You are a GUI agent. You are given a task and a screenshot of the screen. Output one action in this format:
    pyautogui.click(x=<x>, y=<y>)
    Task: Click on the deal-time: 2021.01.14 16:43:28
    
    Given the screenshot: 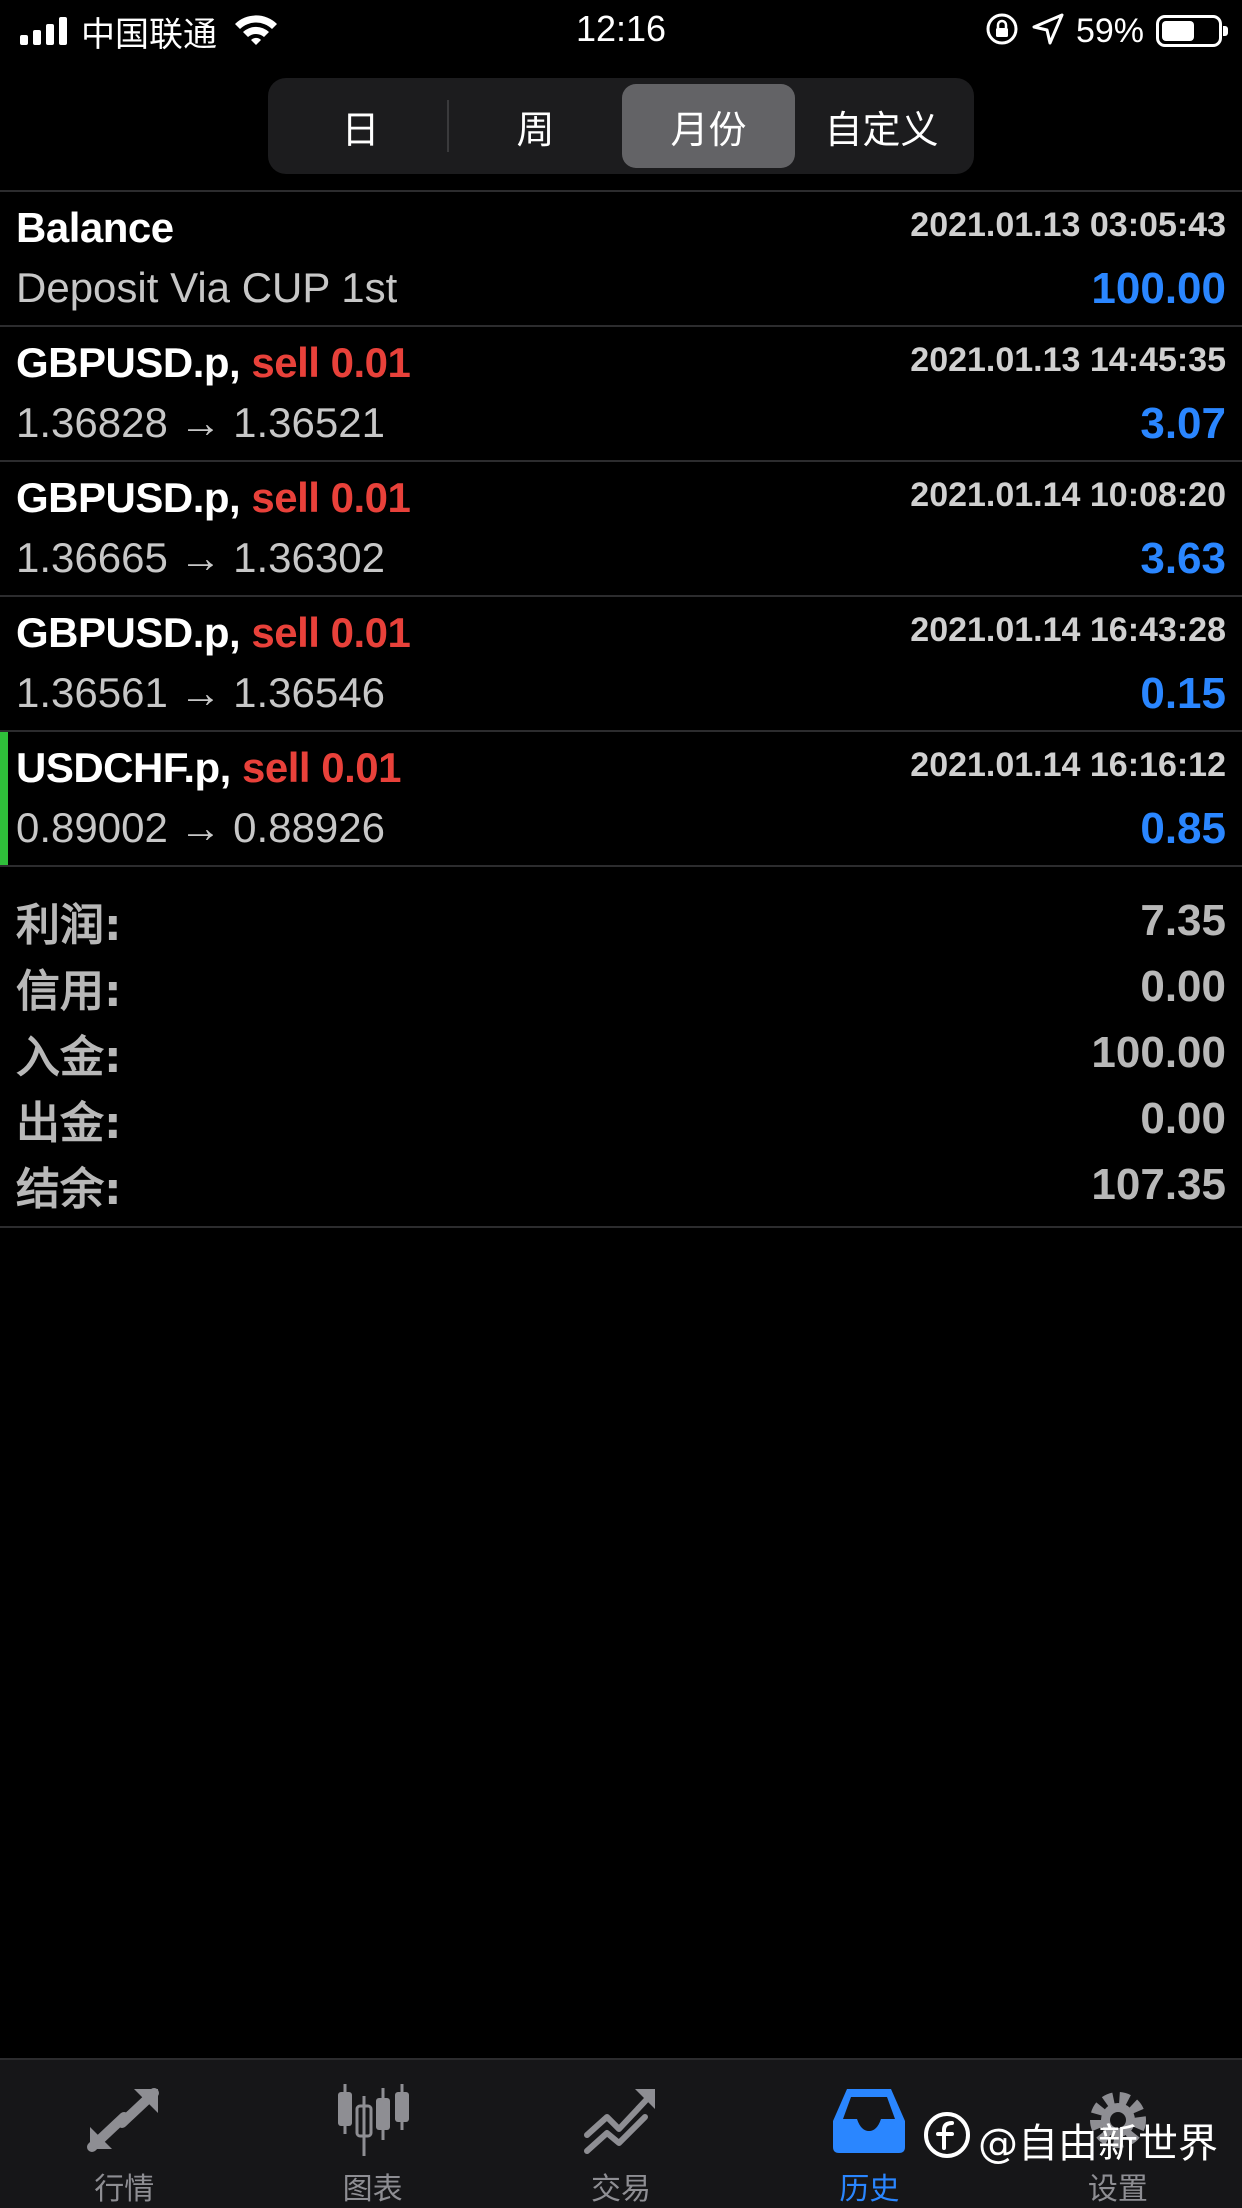 What is the action you would take?
    pyautogui.click(x=1068, y=630)
    